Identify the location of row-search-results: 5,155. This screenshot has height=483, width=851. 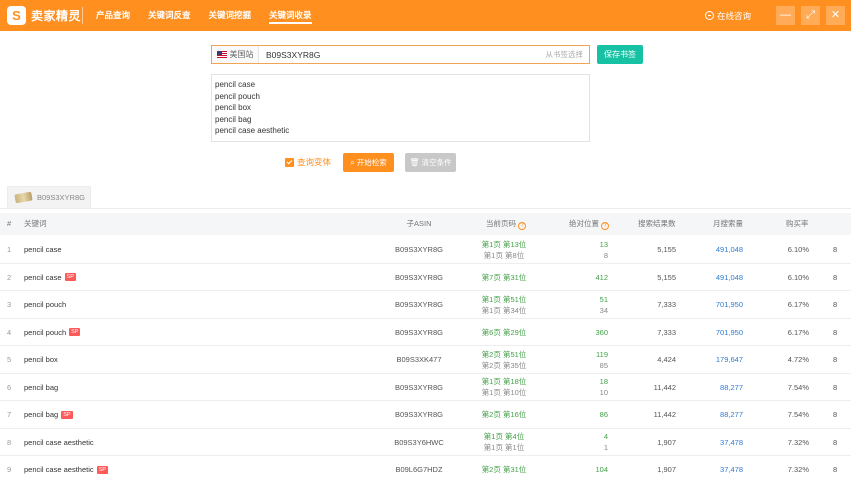
(666, 249).